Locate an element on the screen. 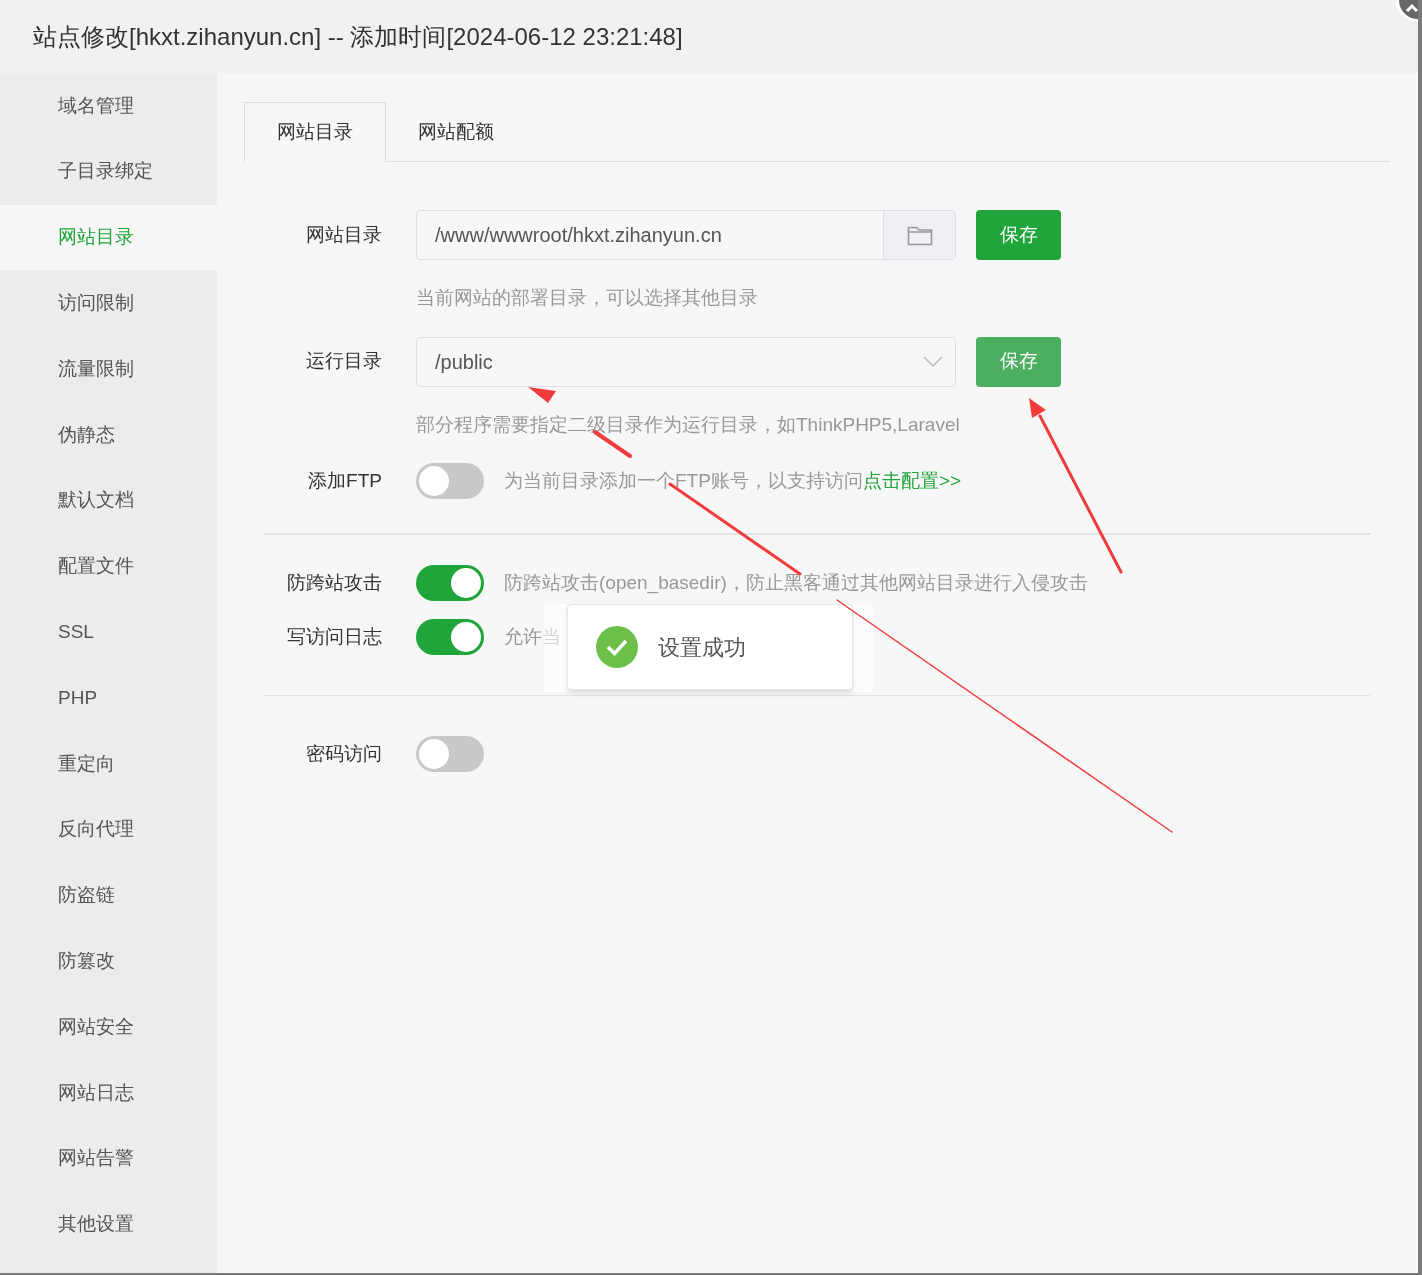 The width and height of the screenshot is (1422, 1275). sidebar-item: PHP is located at coordinates (108, 698).